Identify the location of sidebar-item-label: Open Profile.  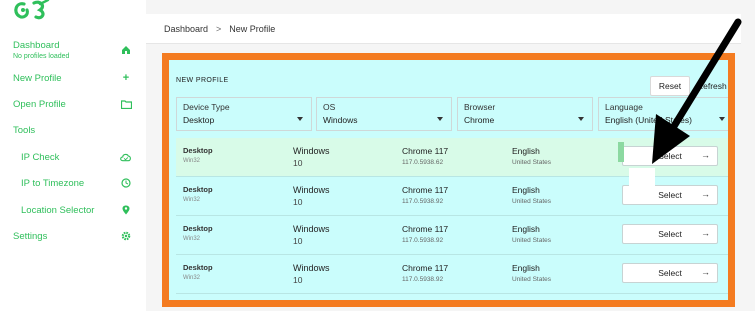
(39, 104).